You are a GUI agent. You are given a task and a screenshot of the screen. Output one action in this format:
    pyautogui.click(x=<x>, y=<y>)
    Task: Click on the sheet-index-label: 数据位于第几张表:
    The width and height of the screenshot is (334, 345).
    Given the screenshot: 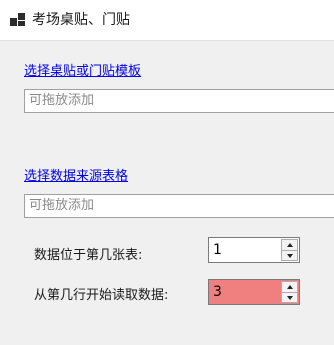 What is the action you would take?
    pyautogui.click(x=88, y=255)
    